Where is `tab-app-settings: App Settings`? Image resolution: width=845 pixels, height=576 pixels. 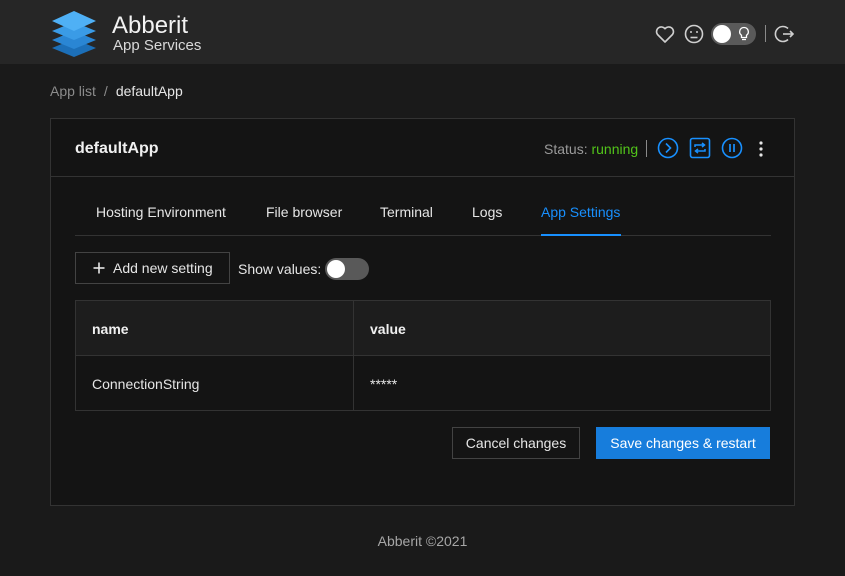 tab-app-settings: App Settings is located at coordinates (580, 212).